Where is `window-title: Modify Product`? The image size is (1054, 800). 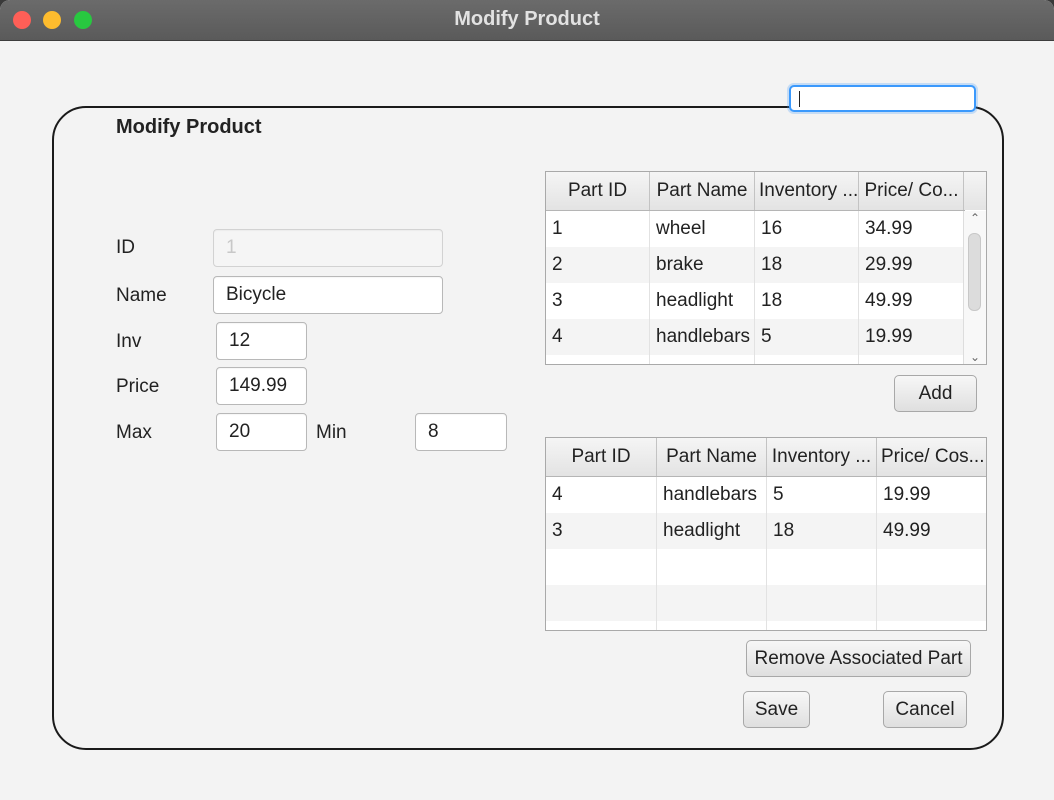 window-title: Modify Product is located at coordinates (527, 19).